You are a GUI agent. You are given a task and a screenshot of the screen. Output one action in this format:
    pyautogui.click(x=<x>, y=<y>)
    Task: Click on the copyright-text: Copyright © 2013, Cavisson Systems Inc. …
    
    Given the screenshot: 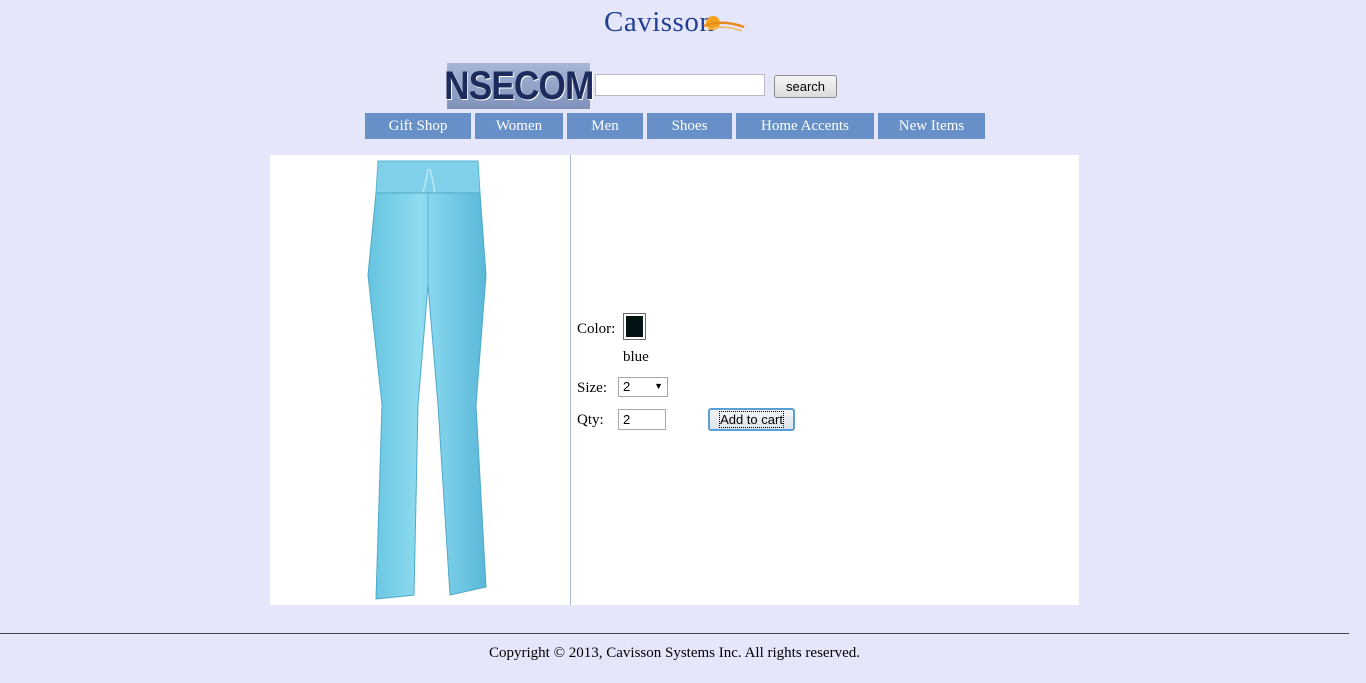 What is the action you would take?
    pyautogui.click(x=674, y=653)
    